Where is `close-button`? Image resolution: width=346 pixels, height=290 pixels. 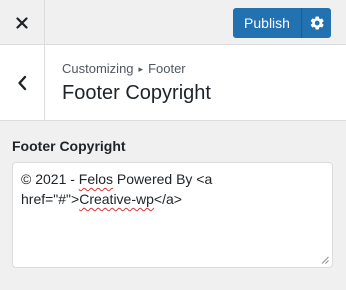
close-button is located at coordinates (22, 22).